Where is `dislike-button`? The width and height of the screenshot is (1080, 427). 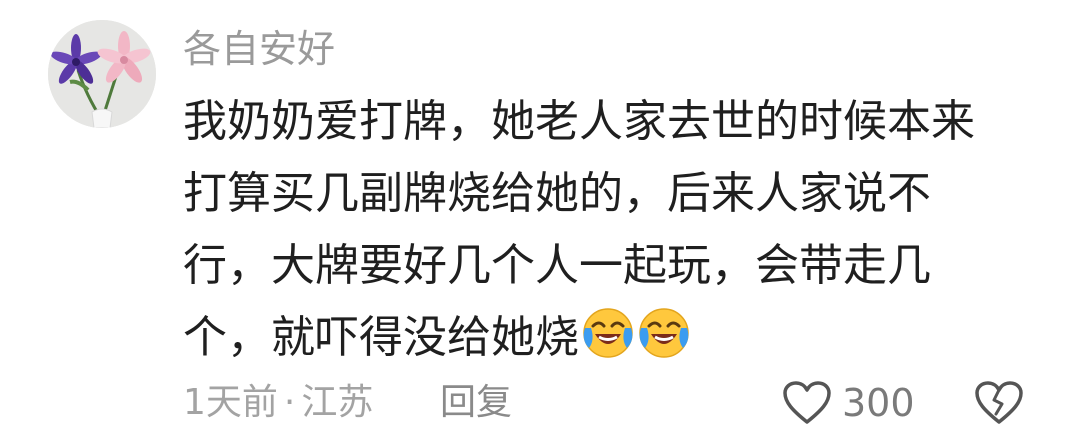 dislike-button is located at coordinates (999, 403).